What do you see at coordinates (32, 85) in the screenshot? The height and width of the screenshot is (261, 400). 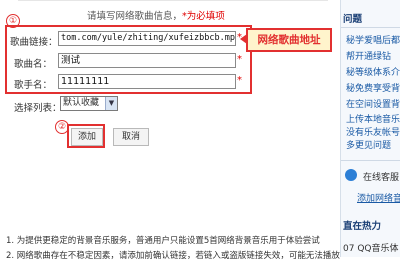 I see `singer-name-label: 歌手名：` at bounding box center [32, 85].